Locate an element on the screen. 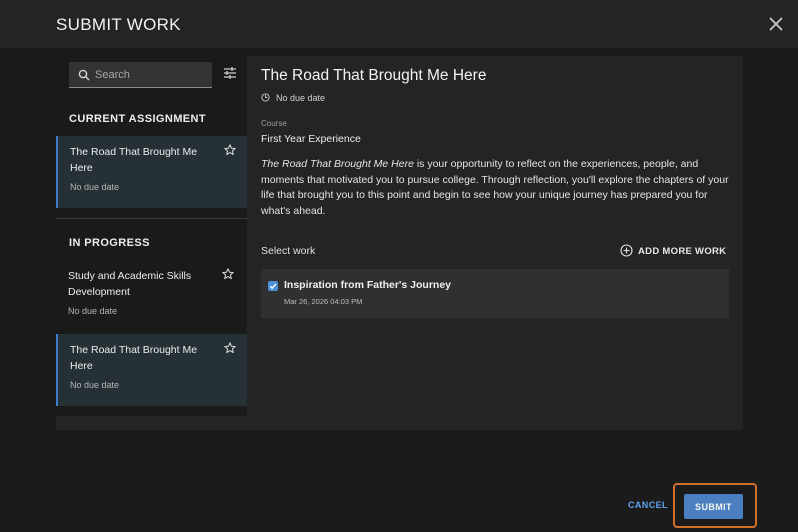 This screenshot has height=532, width=798. assignment-due-date: No due date is located at coordinates (301, 98).